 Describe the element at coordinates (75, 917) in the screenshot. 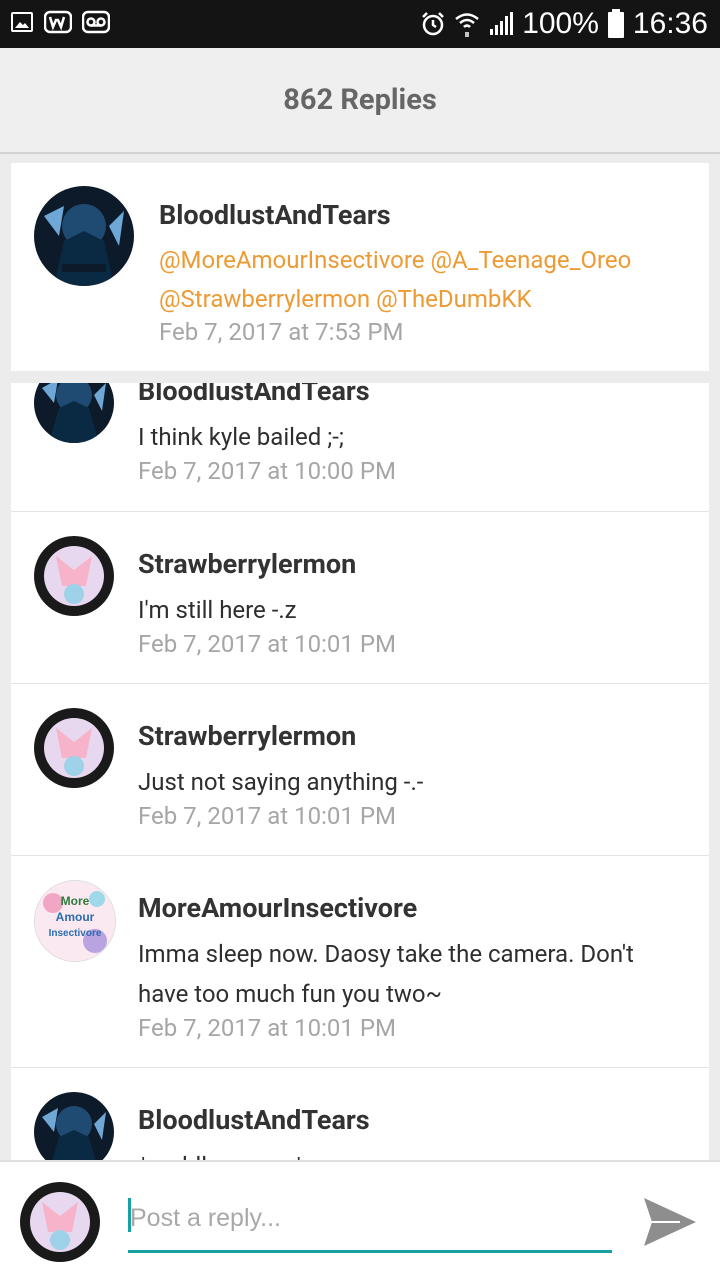

I see `svg-text: Amour` at that location.